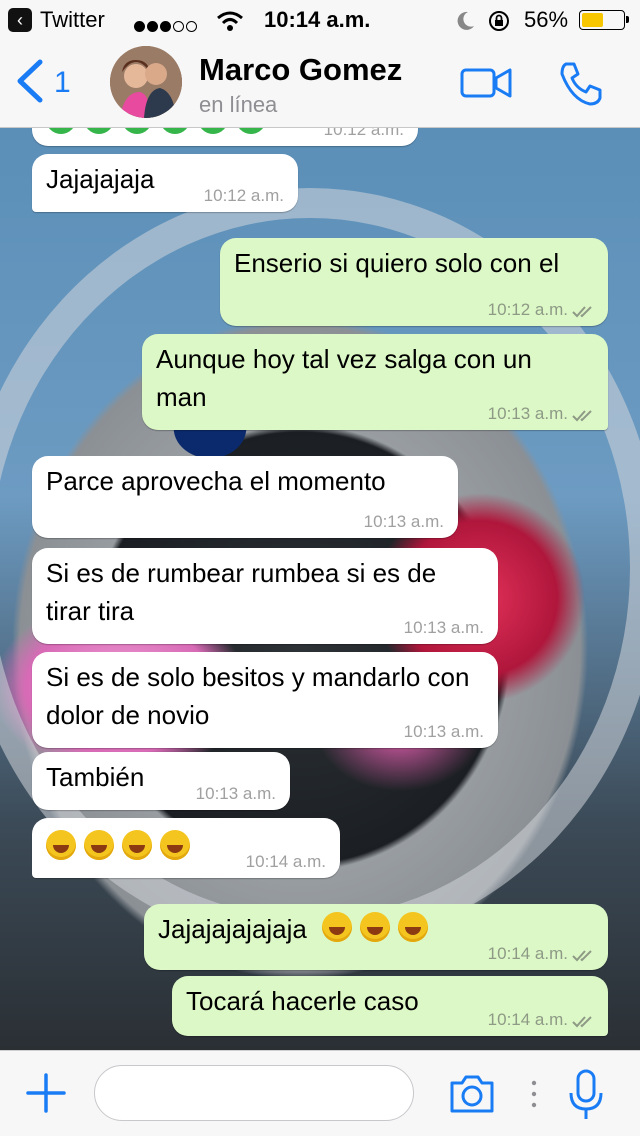 Image resolution: width=640 pixels, height=1136 pixels. I want to click on contact-status: en línea, so click(238, 104).